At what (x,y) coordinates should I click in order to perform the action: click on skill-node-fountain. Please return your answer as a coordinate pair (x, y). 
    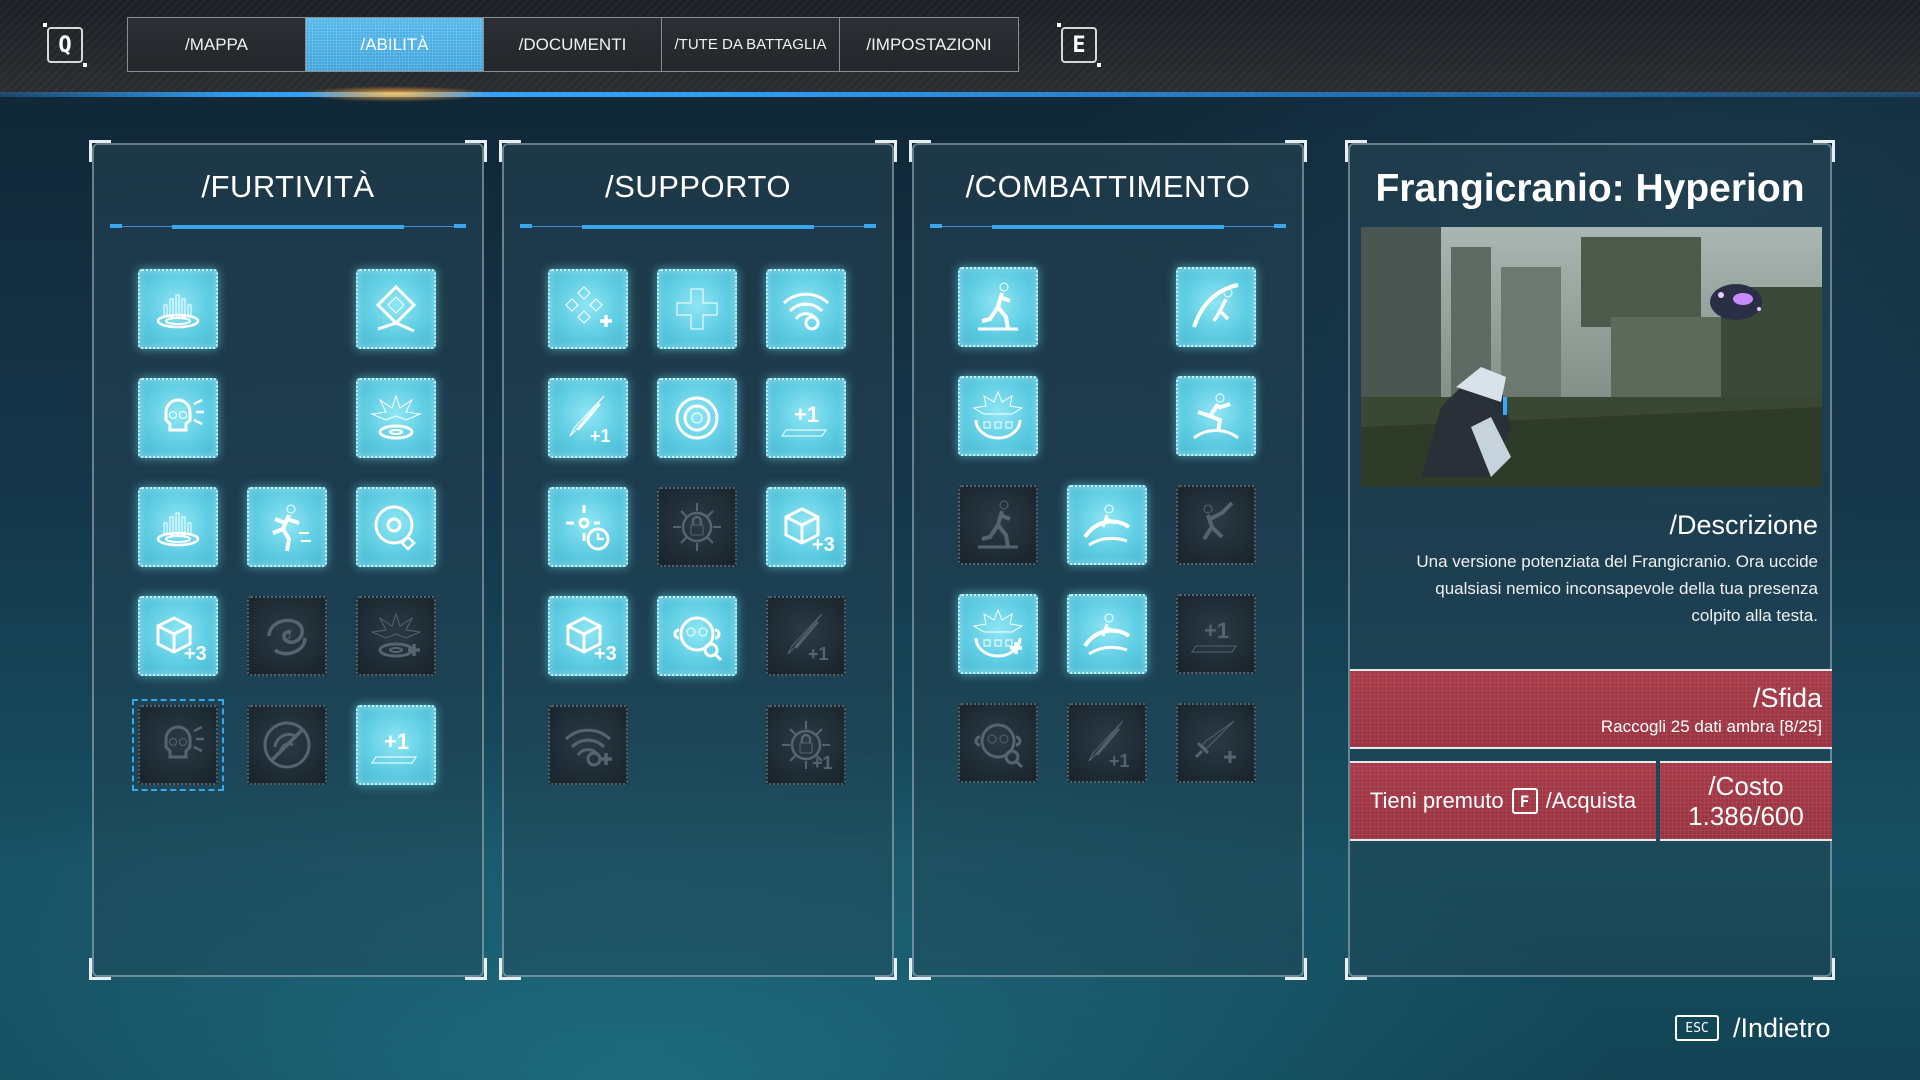
    Looking at the image, I should click on (178, 309).